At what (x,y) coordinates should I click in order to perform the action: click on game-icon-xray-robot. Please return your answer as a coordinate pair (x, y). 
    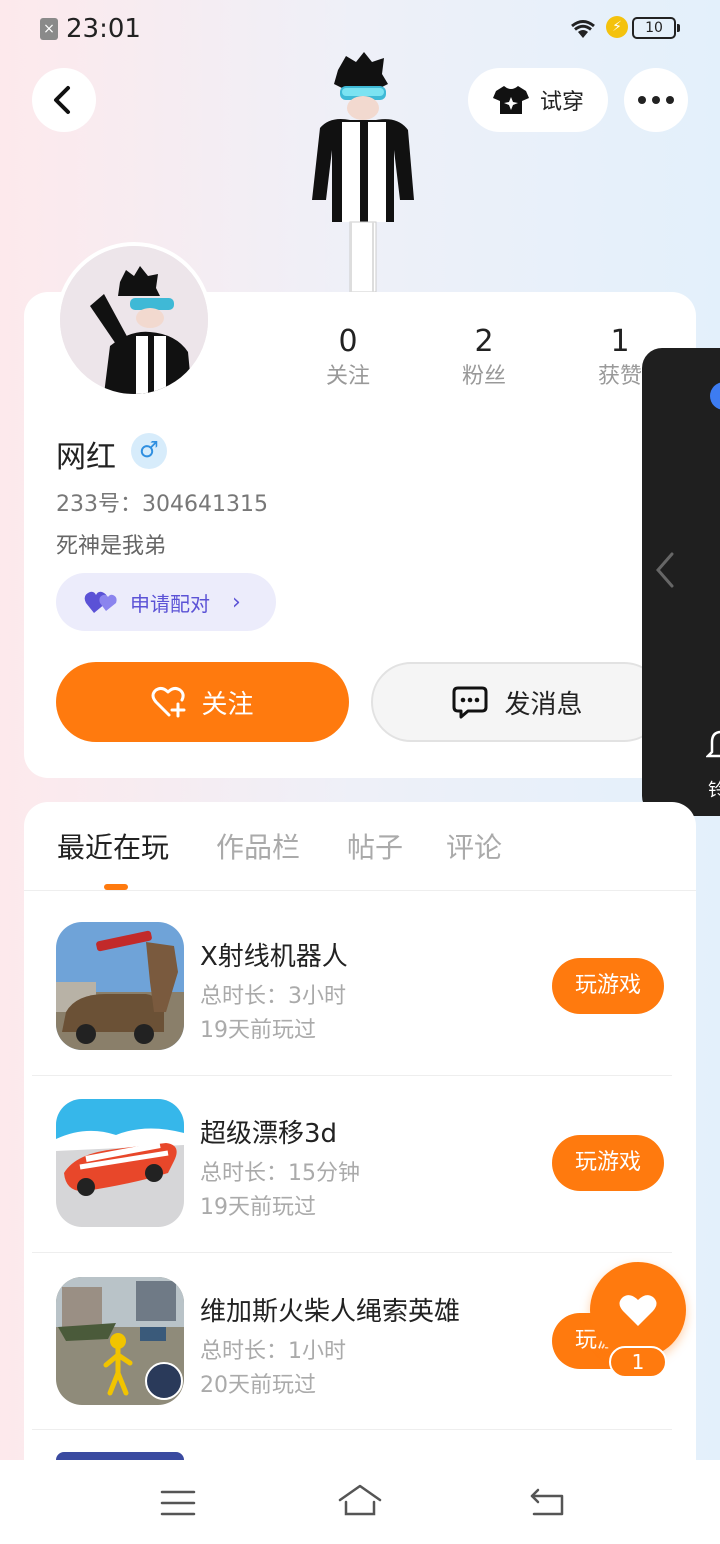
    Looking at the image, I should click on (120, 986).